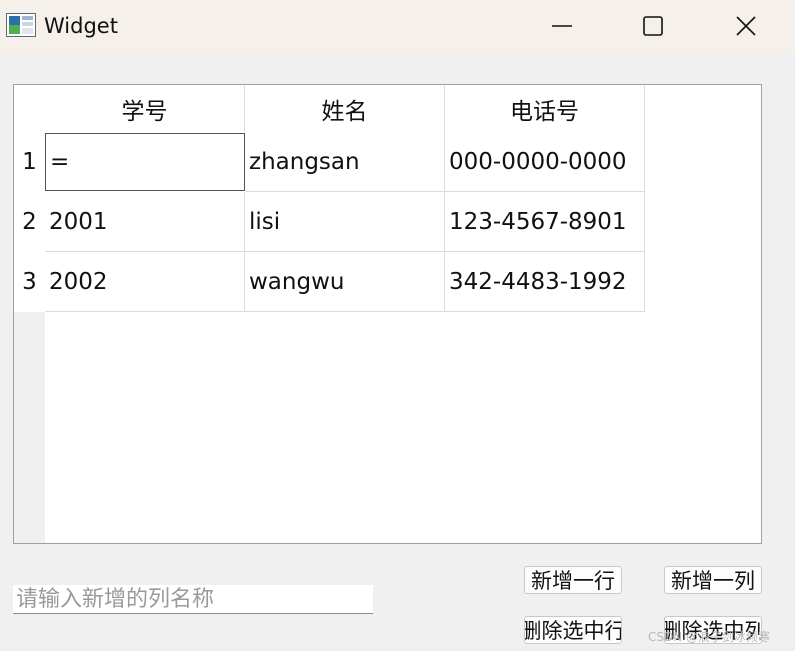 Image resolution: width=795 pixels, height=651 pixels. I want to click on add-row-button: 新增一行, so click(573, 580).